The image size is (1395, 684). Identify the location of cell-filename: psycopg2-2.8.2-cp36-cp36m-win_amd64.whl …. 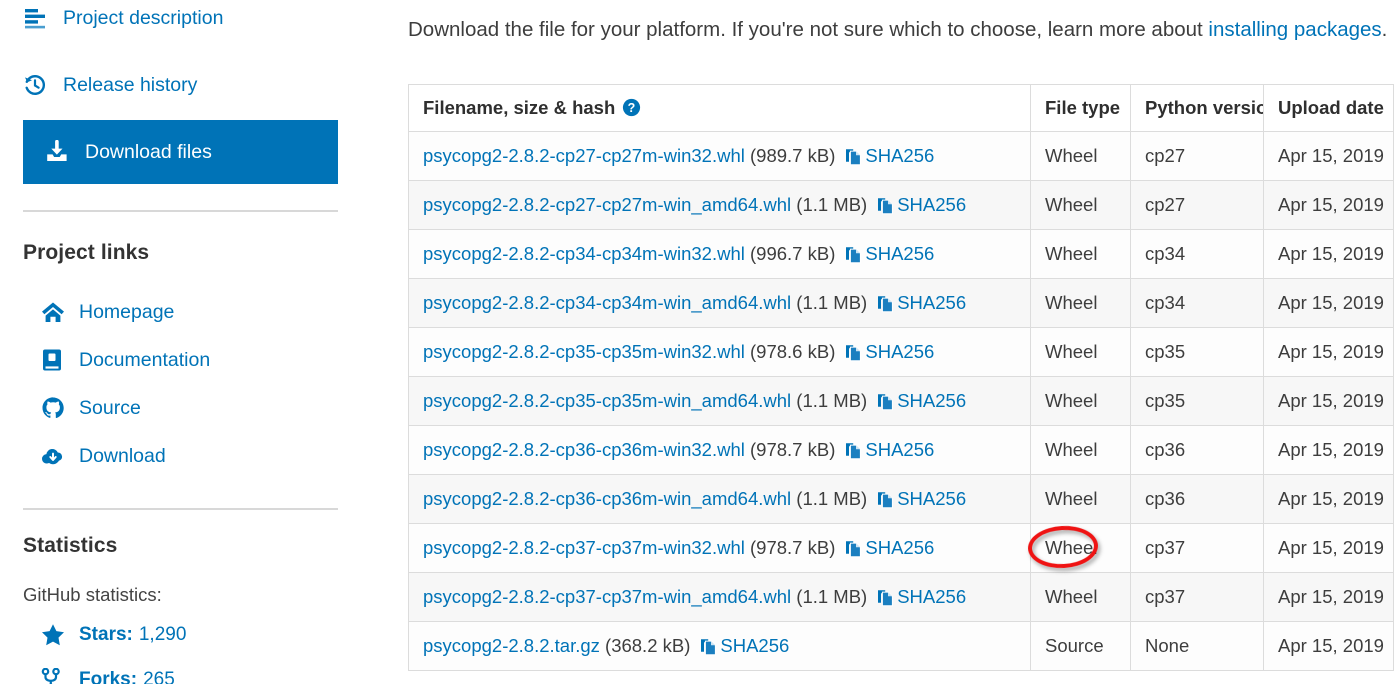
(719, 499).